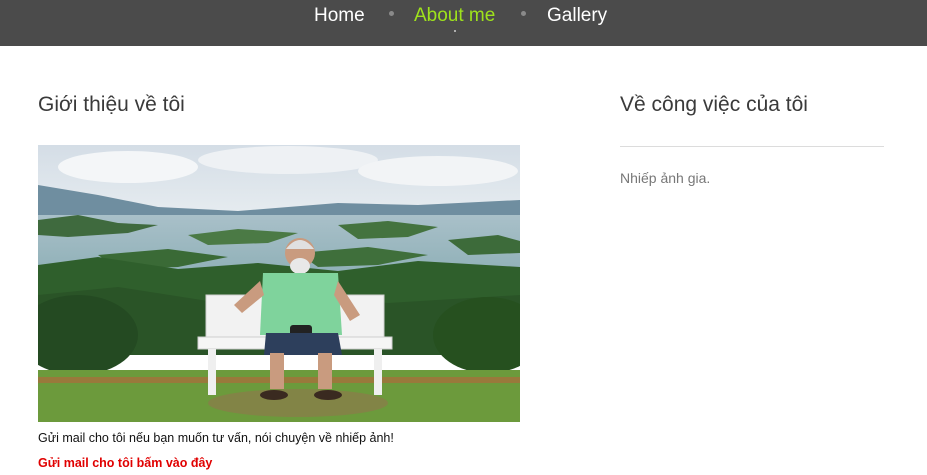 This screenshot has height=475, width=927. What do you see at coordinates (454, 16) in the screenshot?
I see `nav-item-about-me: About me` at bounding box center [454, 16].